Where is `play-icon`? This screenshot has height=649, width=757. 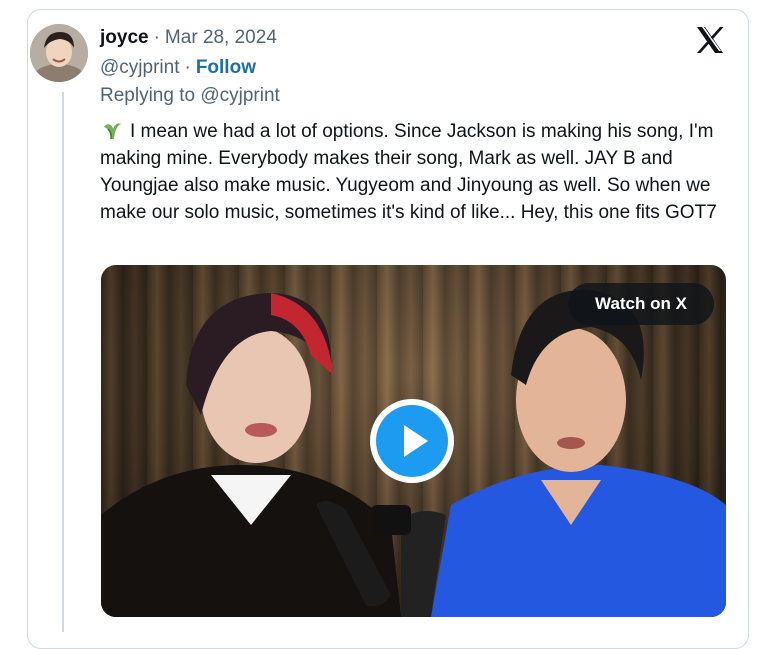 play-icon is located at coordinates (412, 441).